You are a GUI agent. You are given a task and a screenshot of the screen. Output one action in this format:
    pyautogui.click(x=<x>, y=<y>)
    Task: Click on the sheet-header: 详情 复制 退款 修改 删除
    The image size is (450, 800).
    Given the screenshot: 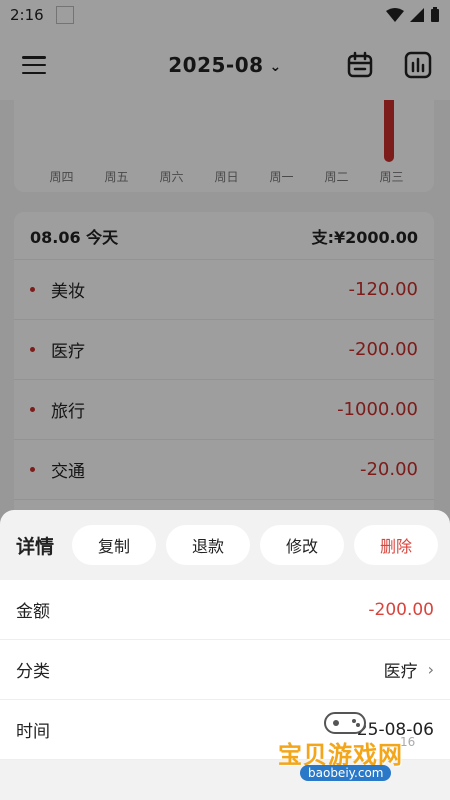 What is the action you would take?
    pyautogui.click(x=225, y=545)
    